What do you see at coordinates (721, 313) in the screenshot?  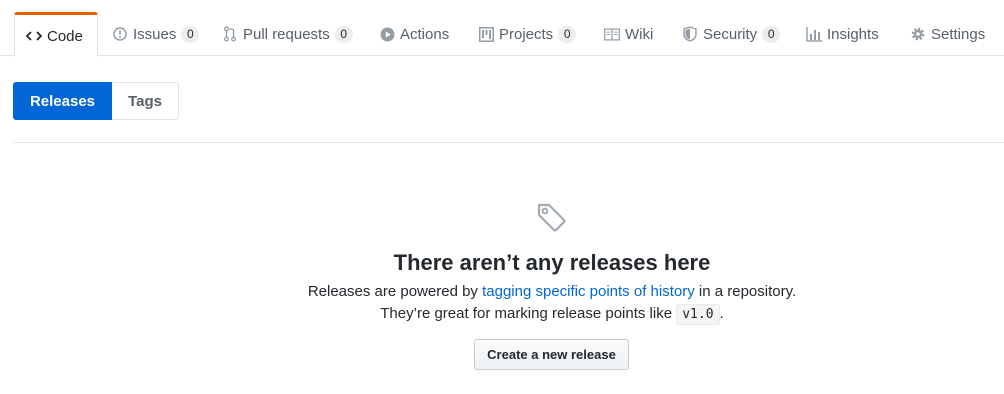 I see `hint-text: .` at bounding box center [721, 313].